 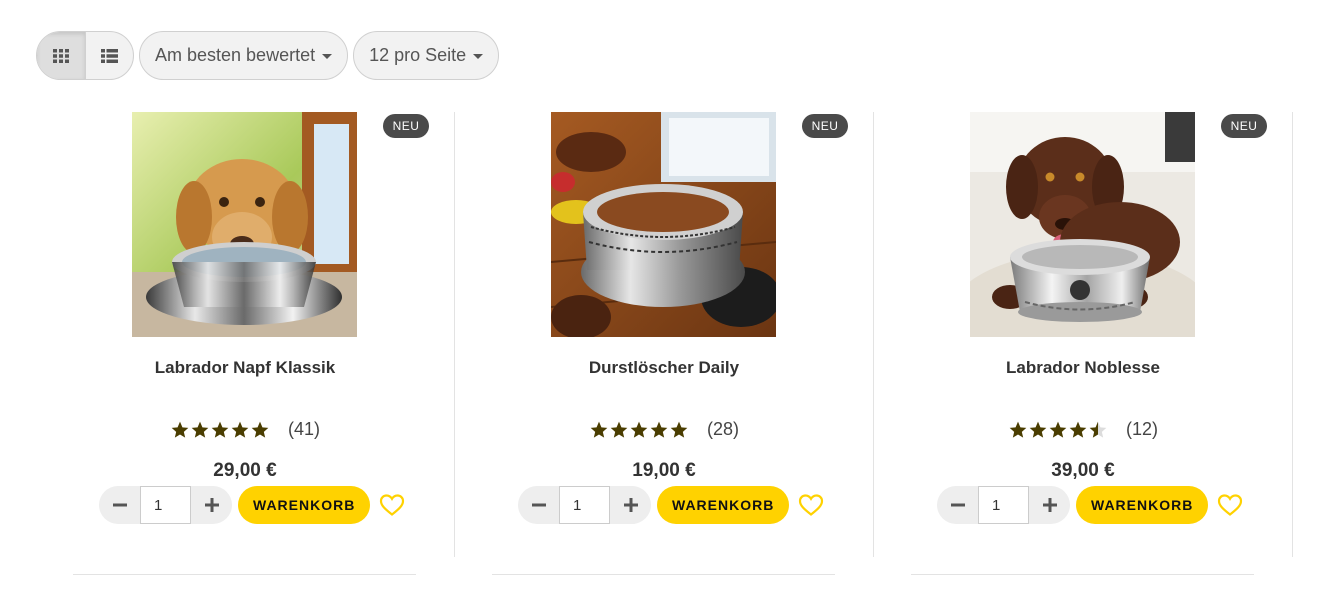 I want to click on product-rating: (41), so click(x=245, y=429).